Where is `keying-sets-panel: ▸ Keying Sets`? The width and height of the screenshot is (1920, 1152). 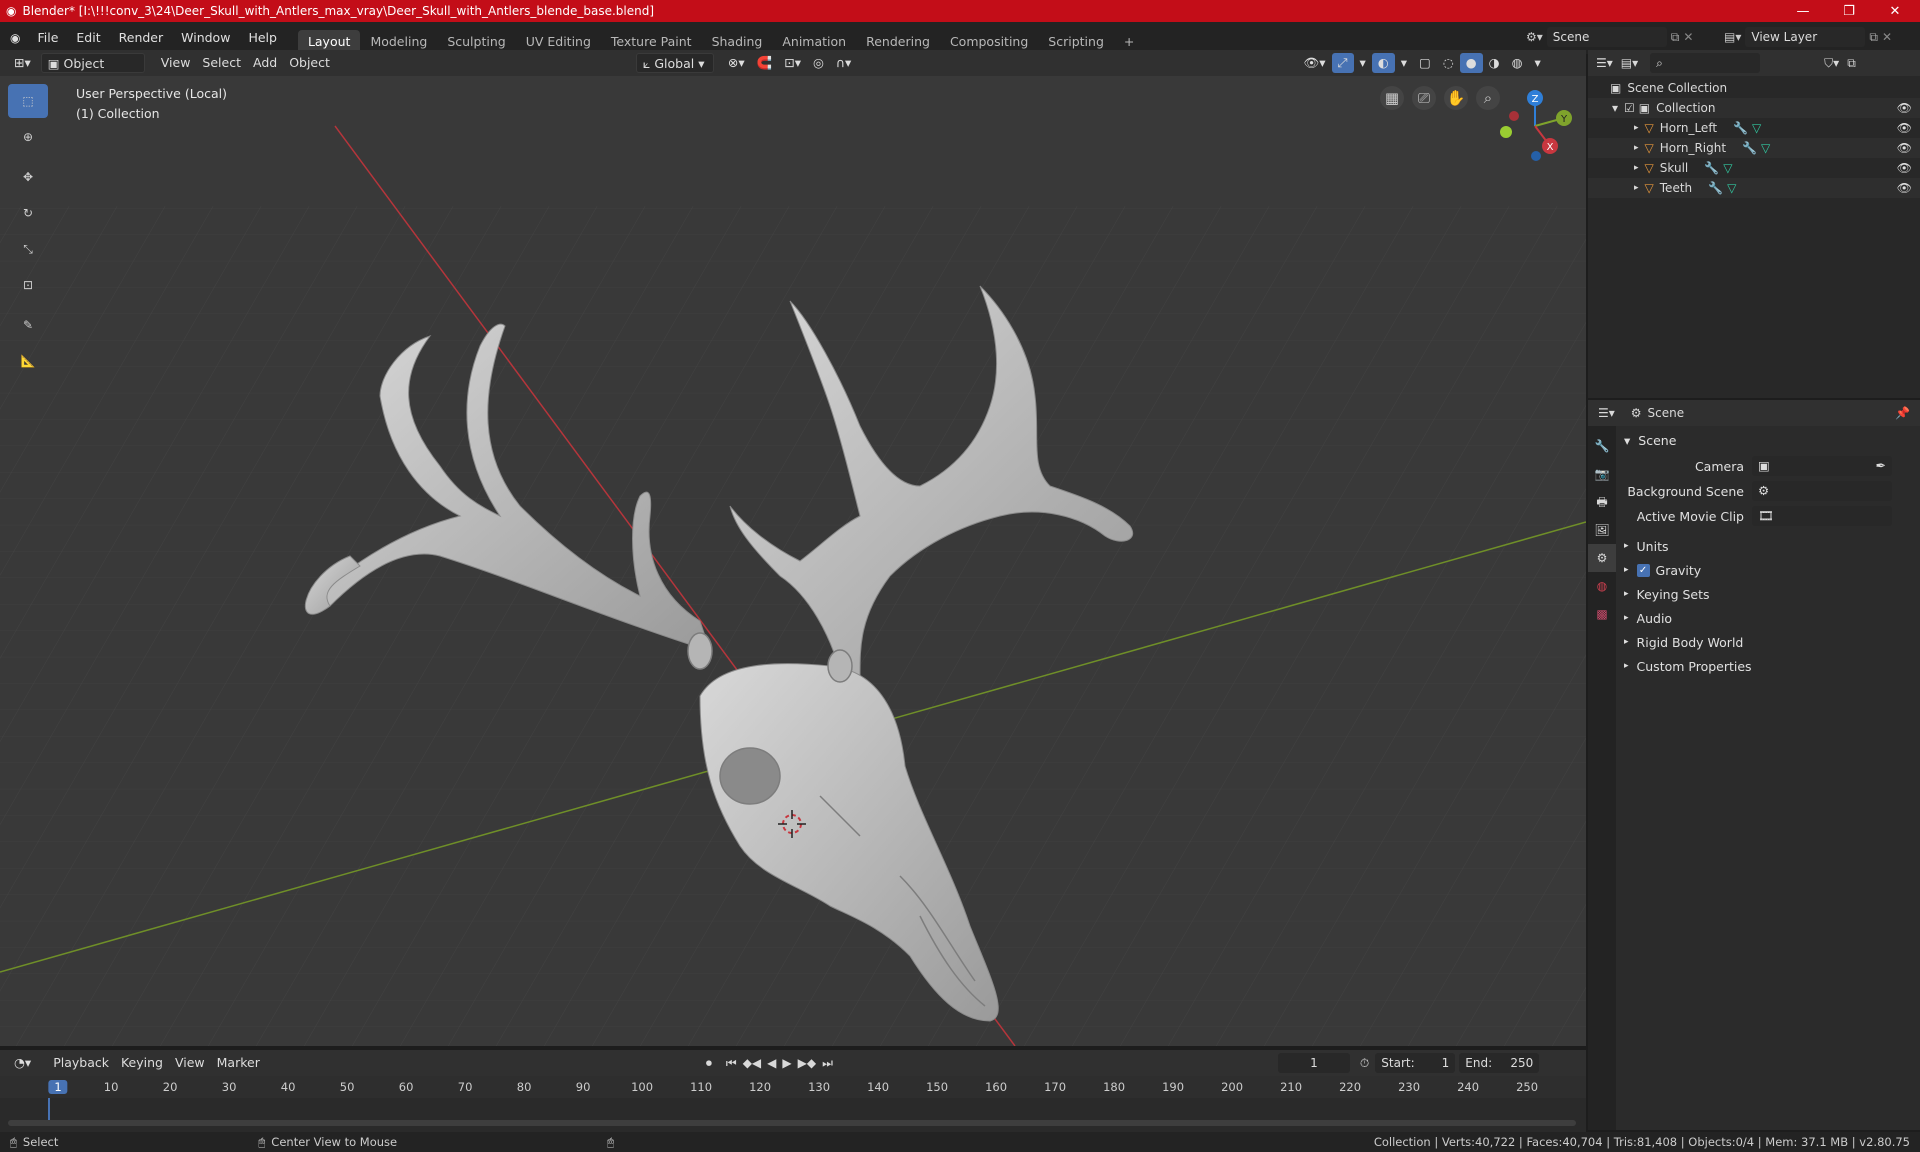 keying-sets-panel: ▸ Keying Sets is located at coordinates (1667, 594).